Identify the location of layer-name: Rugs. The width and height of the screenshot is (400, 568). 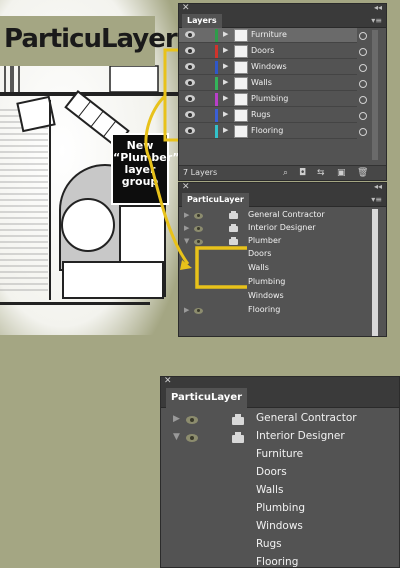
(261, 114).